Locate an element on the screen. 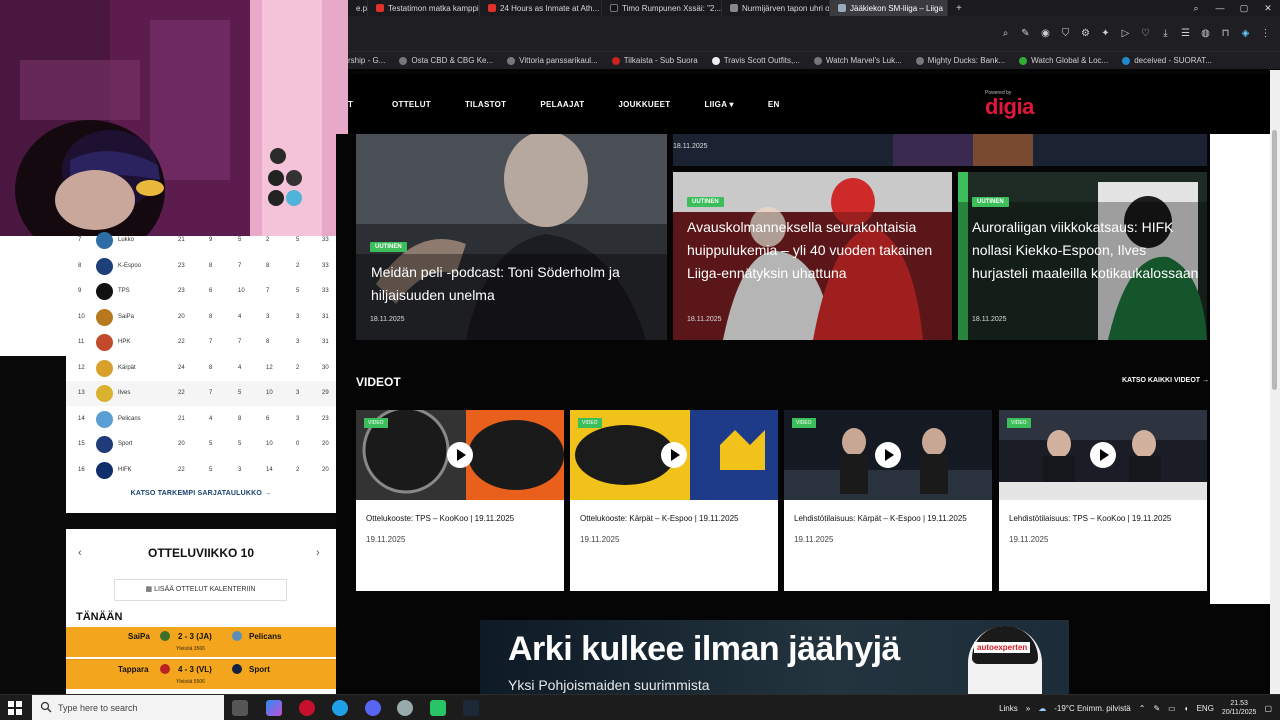 The height and width of the screenshot is (720, 1280). table-row: 12 Kärpät 24 8 4 12 2 30 is located at coordinates (201, 368).